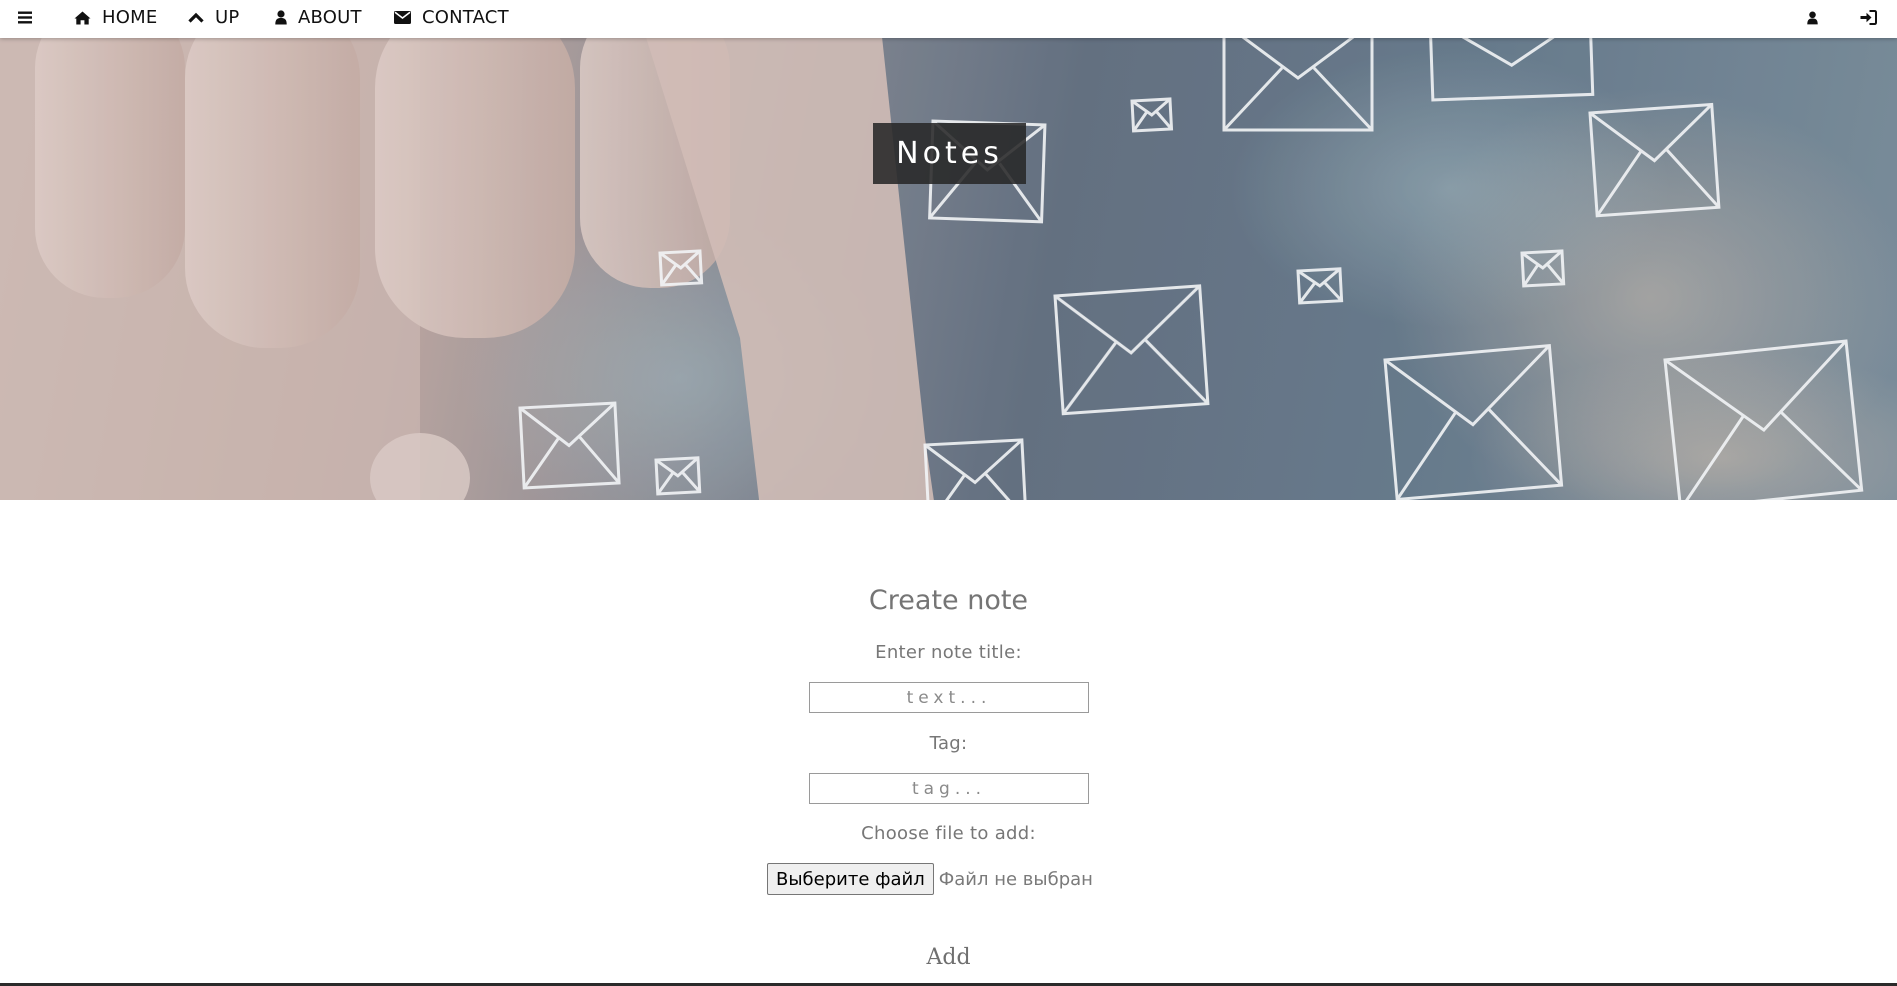 Image resolution: width=1897 pixels, height=986 pixels. I want to click on title-label: Enter note title:, so click(948, 652).